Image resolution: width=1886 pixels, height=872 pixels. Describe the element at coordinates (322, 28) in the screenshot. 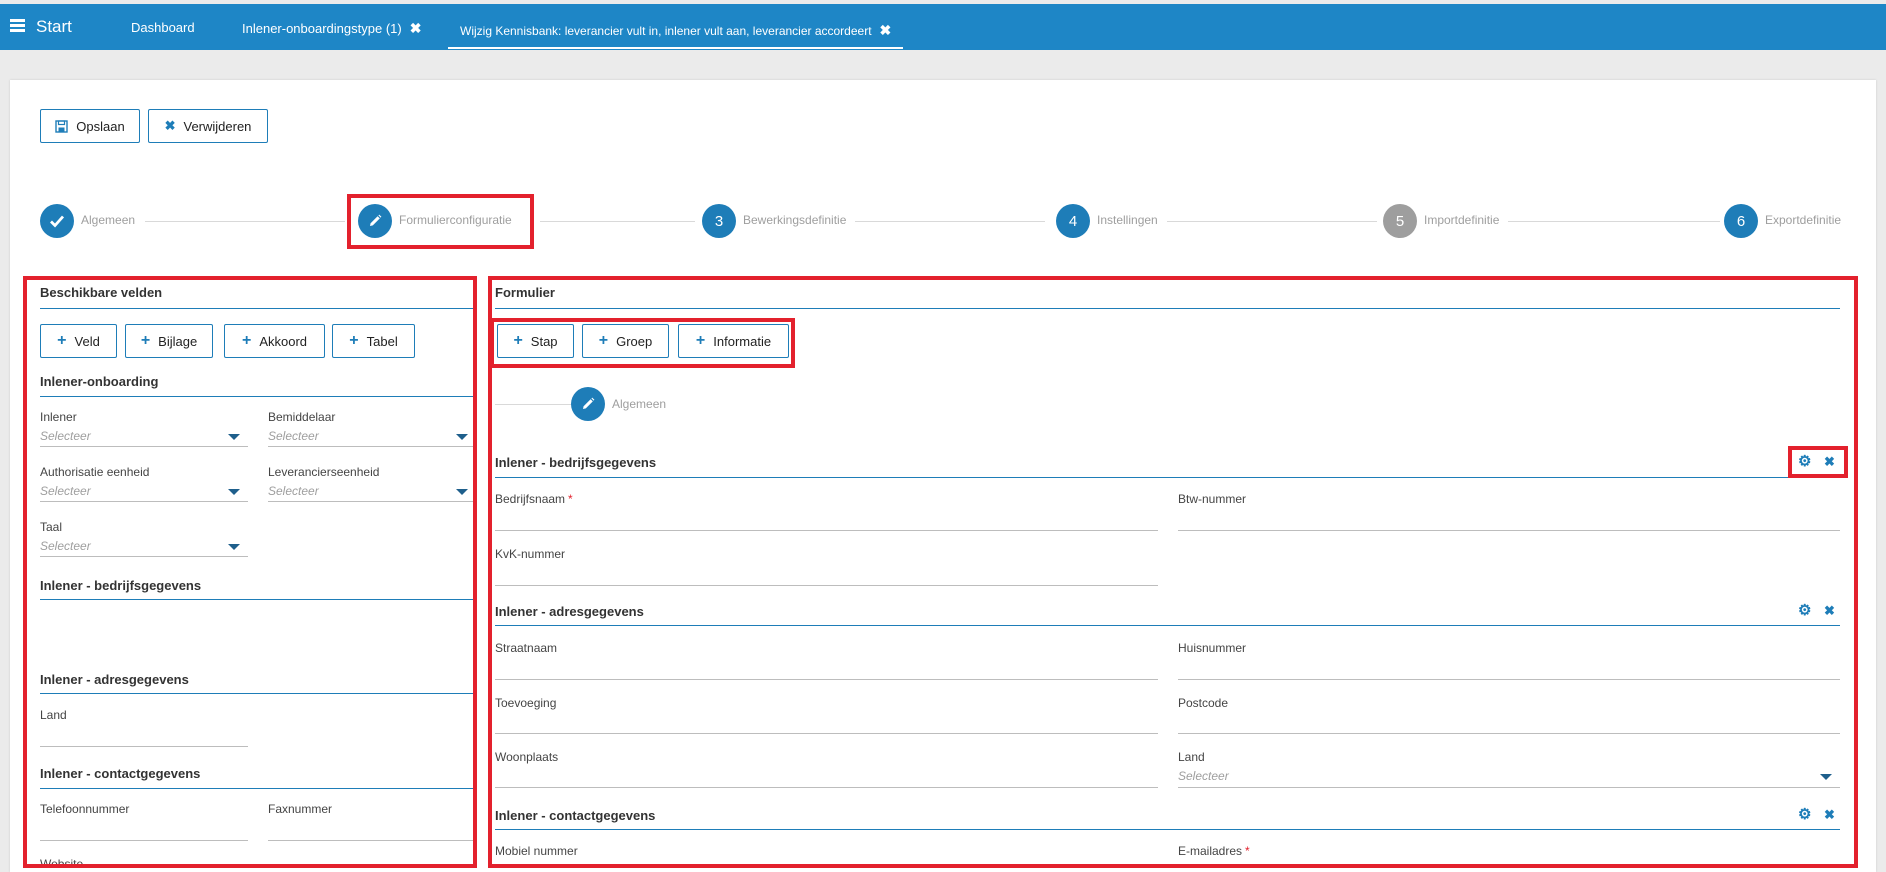

I see `tab-label: Inlener-onboardingstype (1)` at that location.